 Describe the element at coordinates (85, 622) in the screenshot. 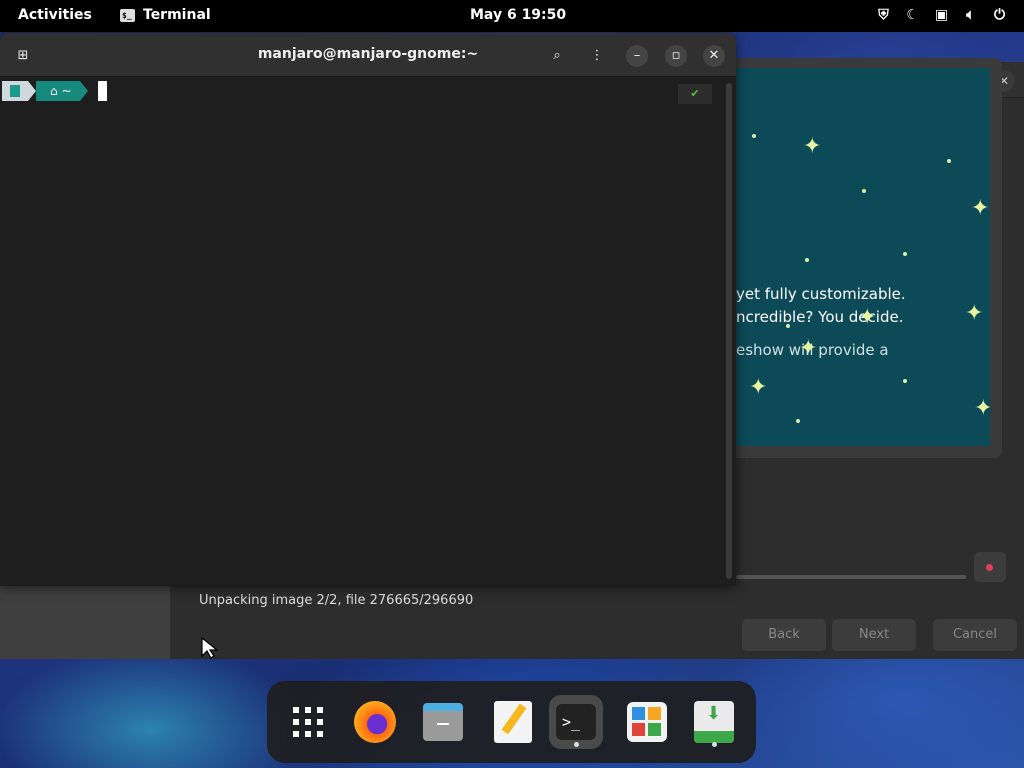

I see `installer-sidebar` at that location.